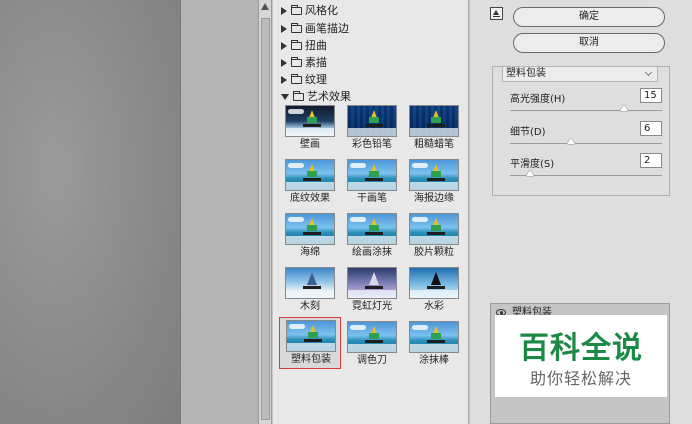 This screenshot has height=424, width=692. Describe the element at coordinates (589, 43) in the screenshot. I see `cancel-button: 取消` at that location.